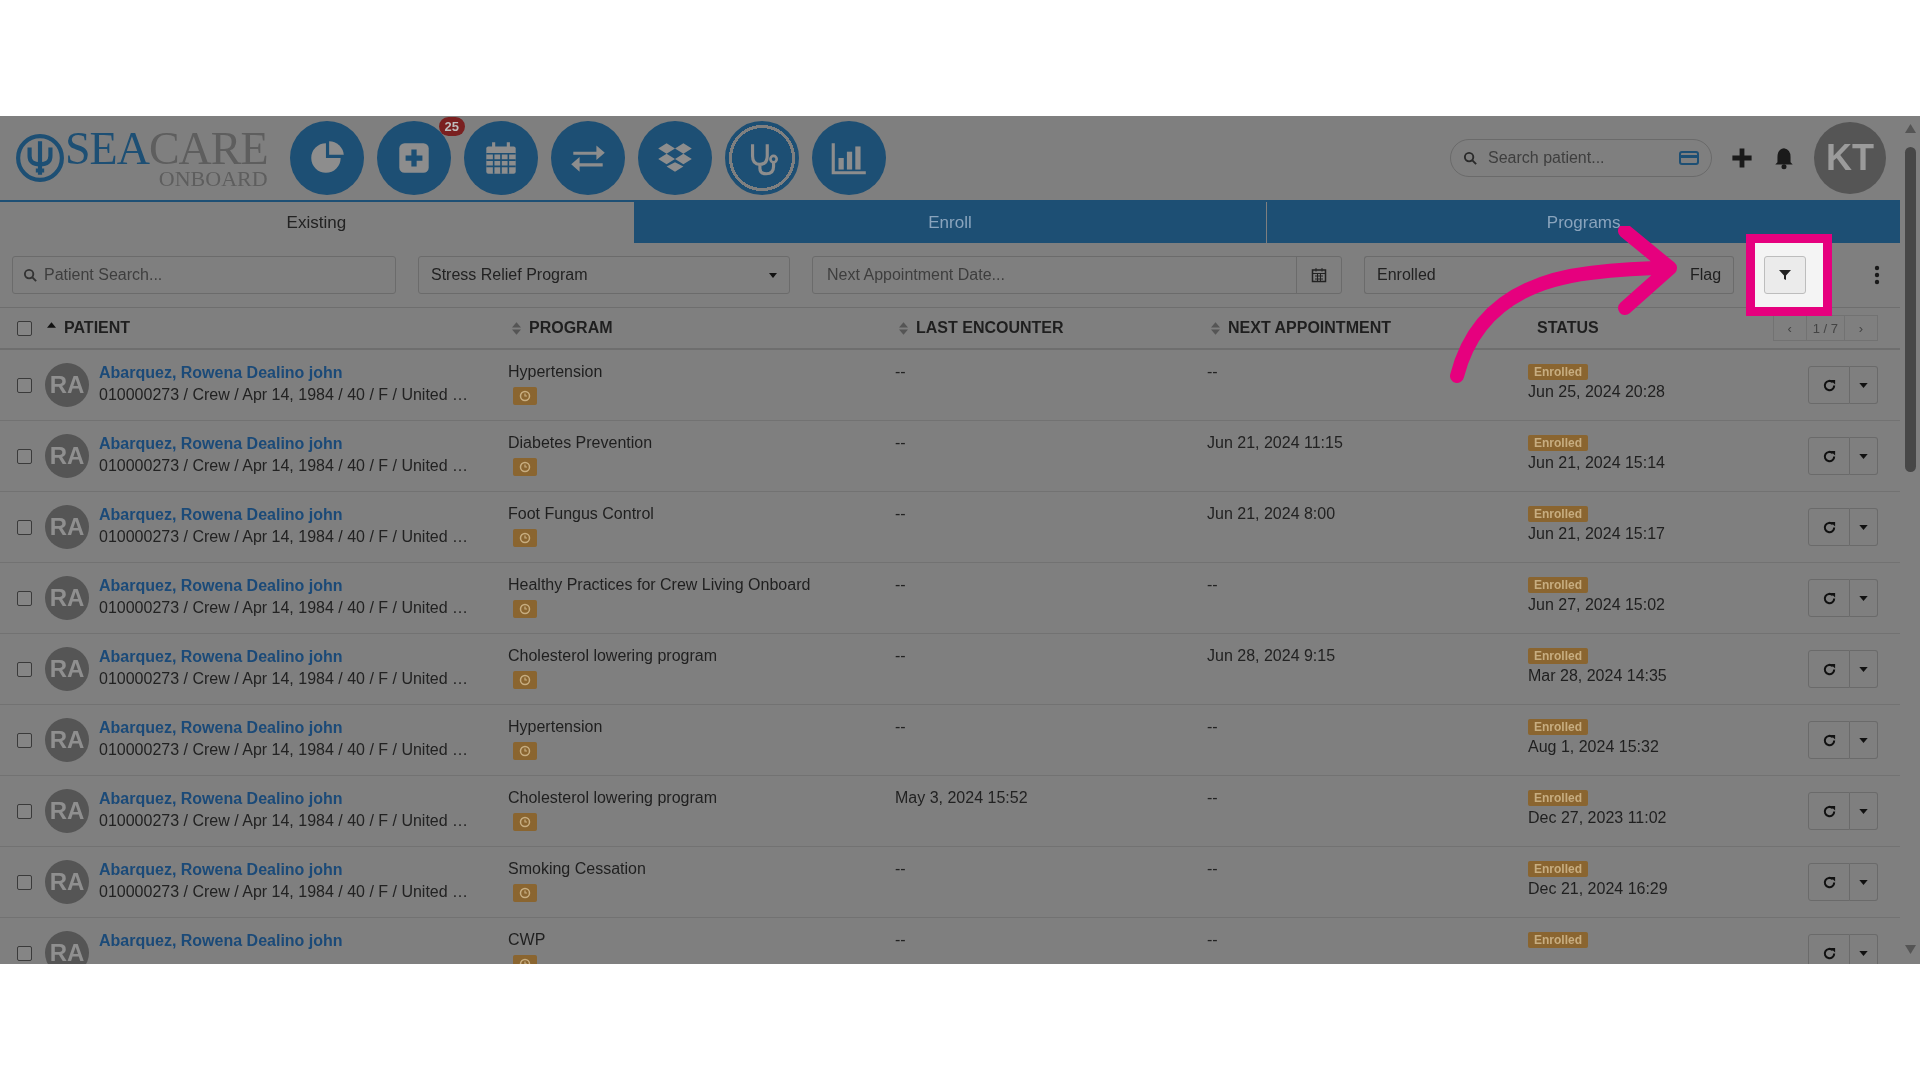  I want to click on filter-button, so click(1785, 275).